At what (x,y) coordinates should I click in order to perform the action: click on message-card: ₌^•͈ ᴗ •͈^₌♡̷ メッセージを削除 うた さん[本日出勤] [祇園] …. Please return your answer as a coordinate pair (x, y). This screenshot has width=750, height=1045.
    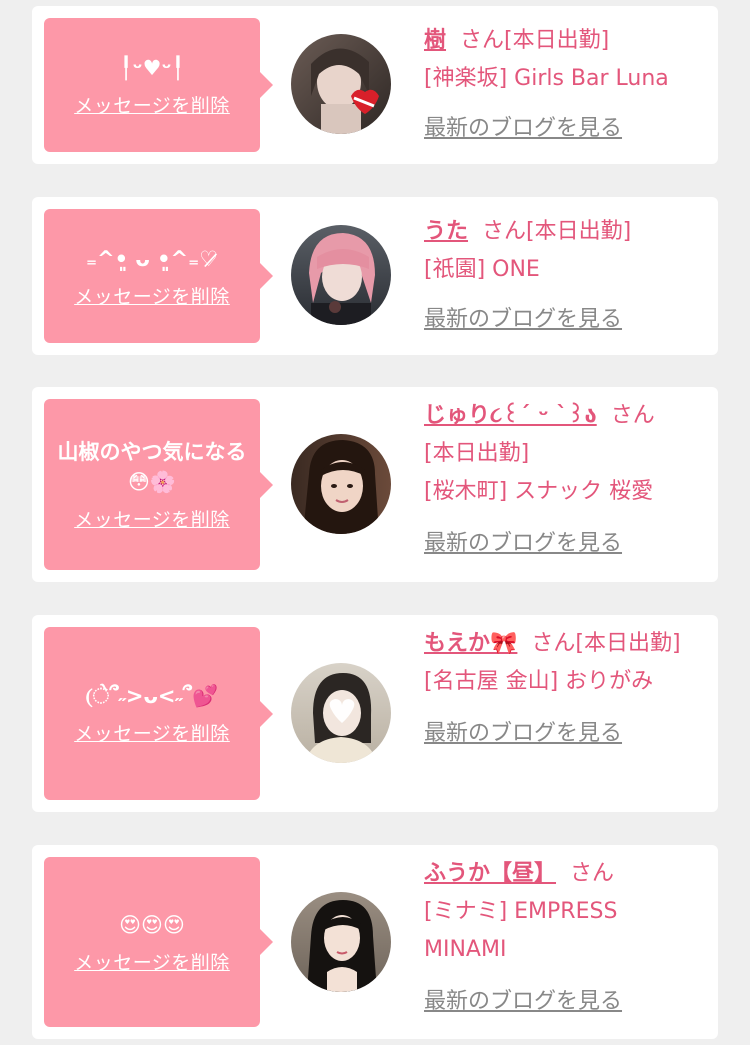
    Looking at the image, I should click on (375, 276).